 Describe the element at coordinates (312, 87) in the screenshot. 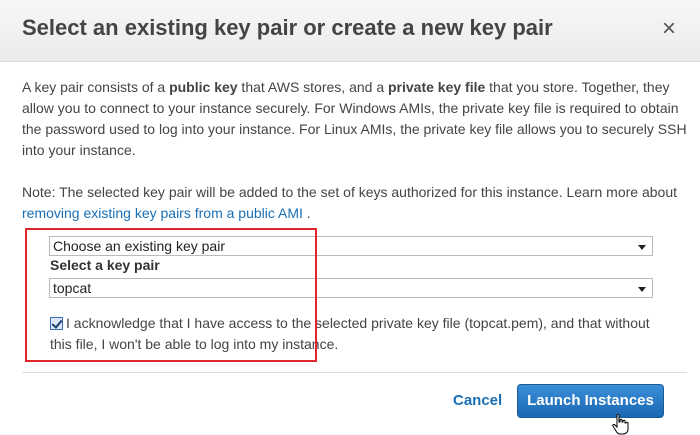

I see `description-text: that AWS stores, and a` at that location.